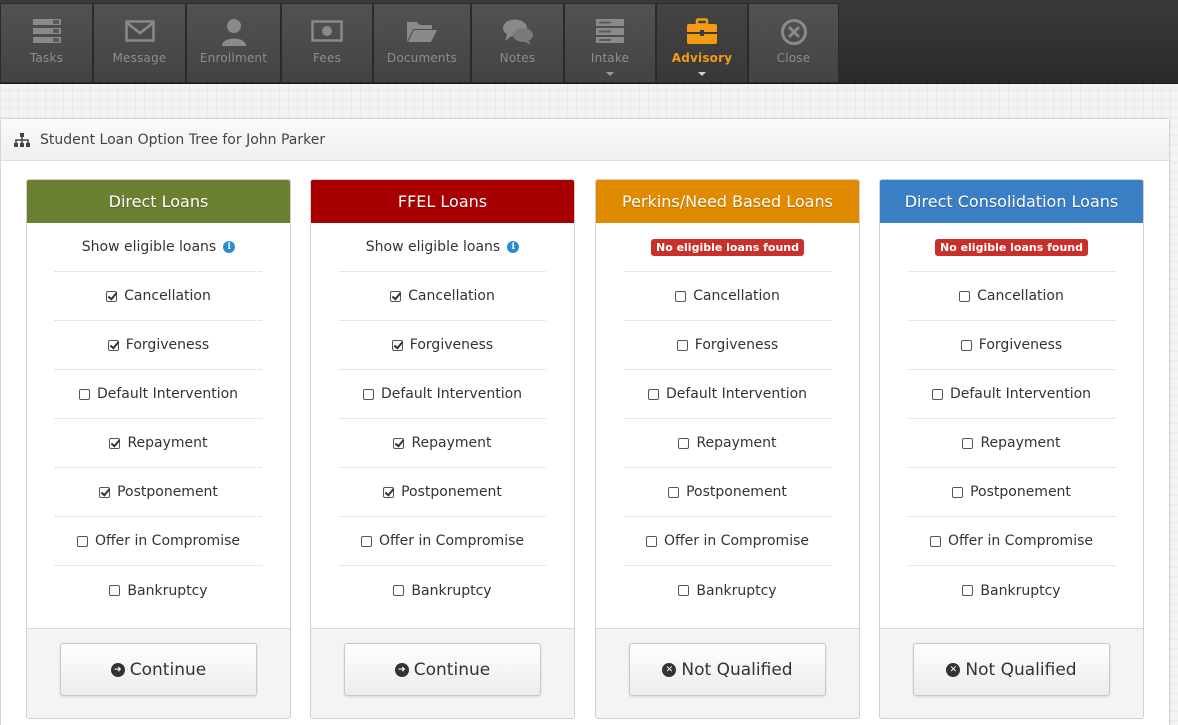 The image size is (1178, 725). I want to click on toolbar-message: Message, so click(139, 43).